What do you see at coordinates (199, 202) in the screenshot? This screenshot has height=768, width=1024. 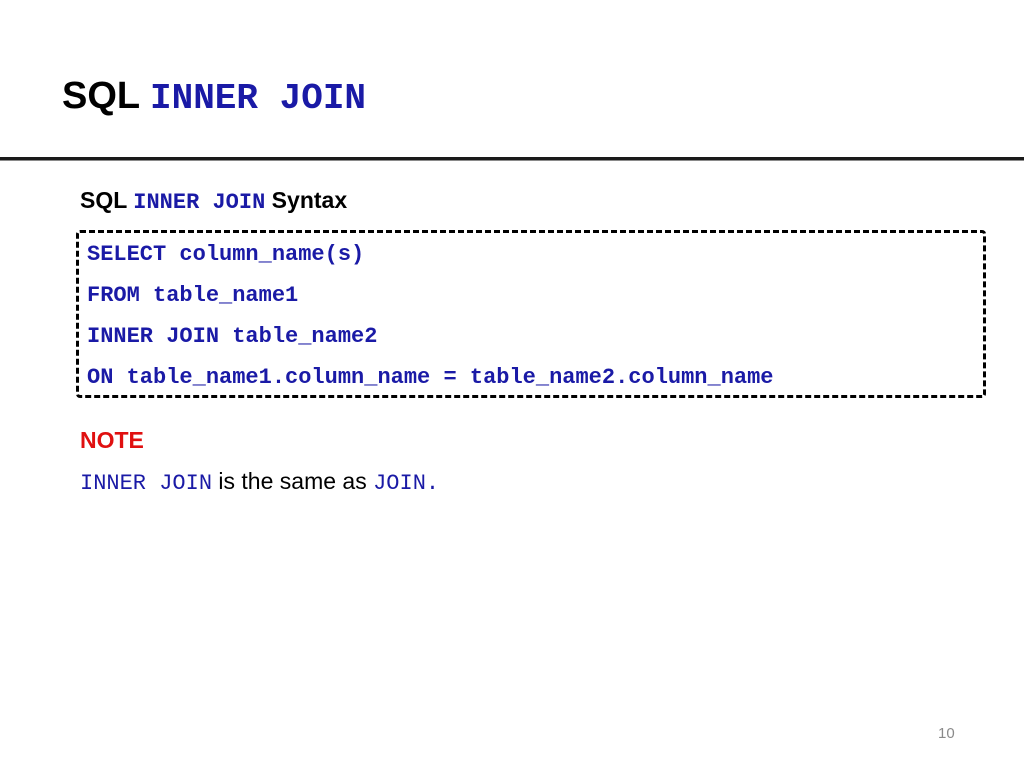 I see `syntax-heading-keyword: INNER JOIN` at bounding box center [199, 202].